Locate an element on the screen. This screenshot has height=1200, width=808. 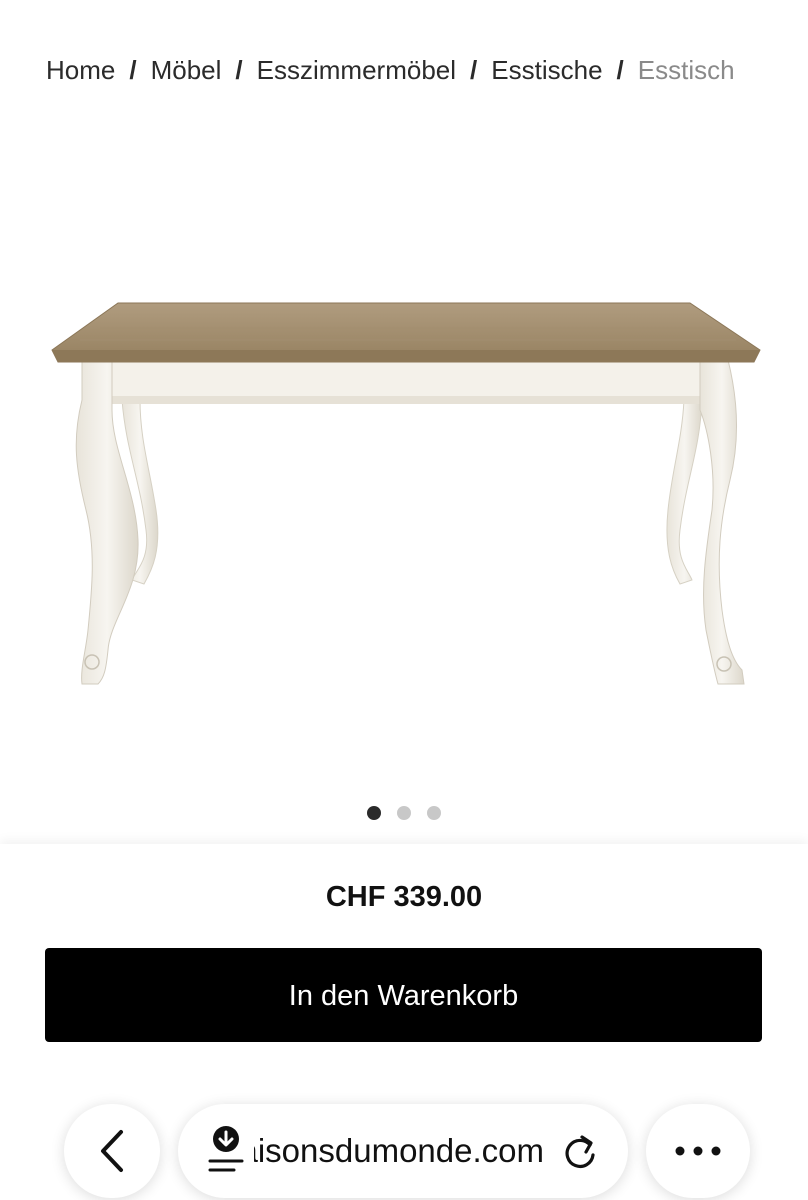
back-button is located at coordinates (112, 1151).